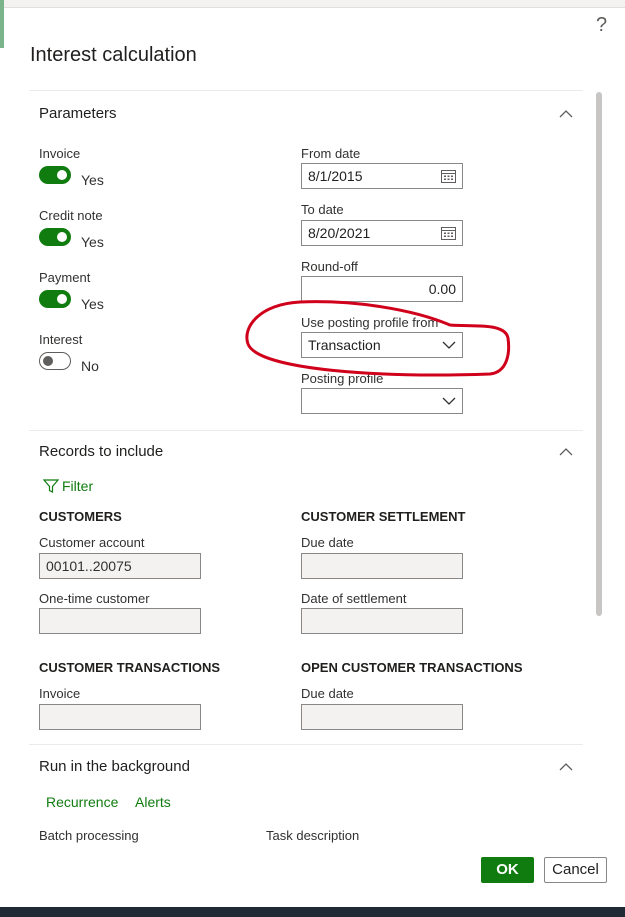 This screenshot has height=917, width=625. What do you see at coordinates (331, 153) in the screenshot?
I see `from-date-label: From date` at bounding box center [331, 153].